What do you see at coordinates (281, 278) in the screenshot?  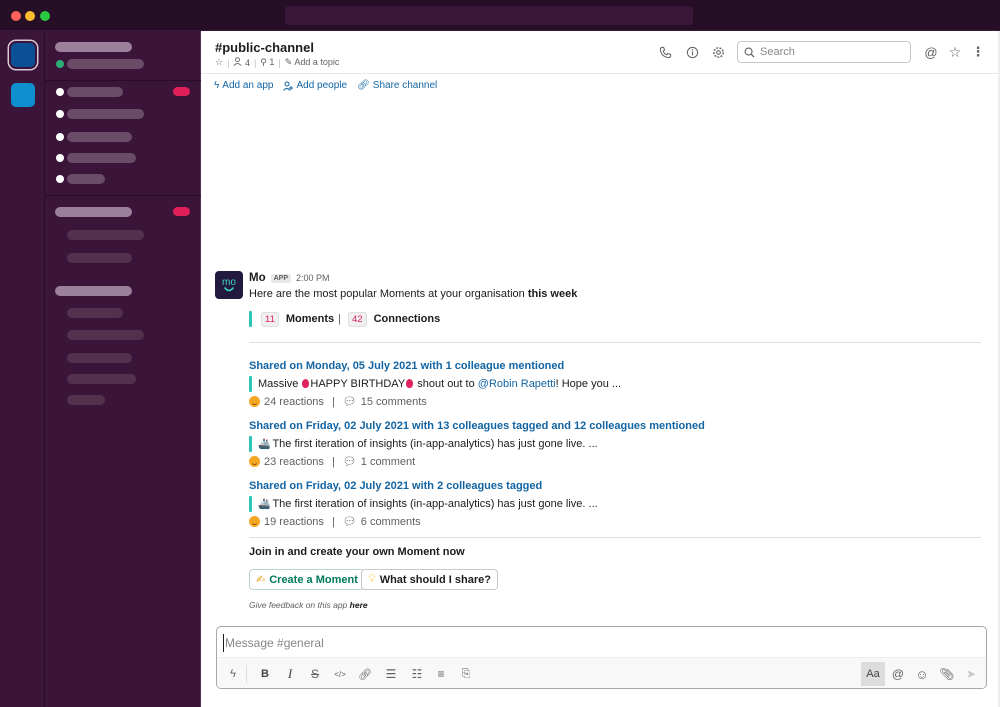 I see `app-badge: APP` at bounding box center [281, 278].